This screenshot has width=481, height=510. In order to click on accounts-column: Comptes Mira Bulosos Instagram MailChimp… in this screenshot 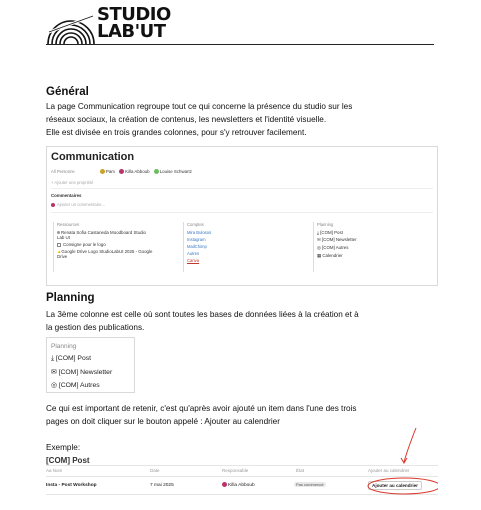, I will do `click(245, 247)`.